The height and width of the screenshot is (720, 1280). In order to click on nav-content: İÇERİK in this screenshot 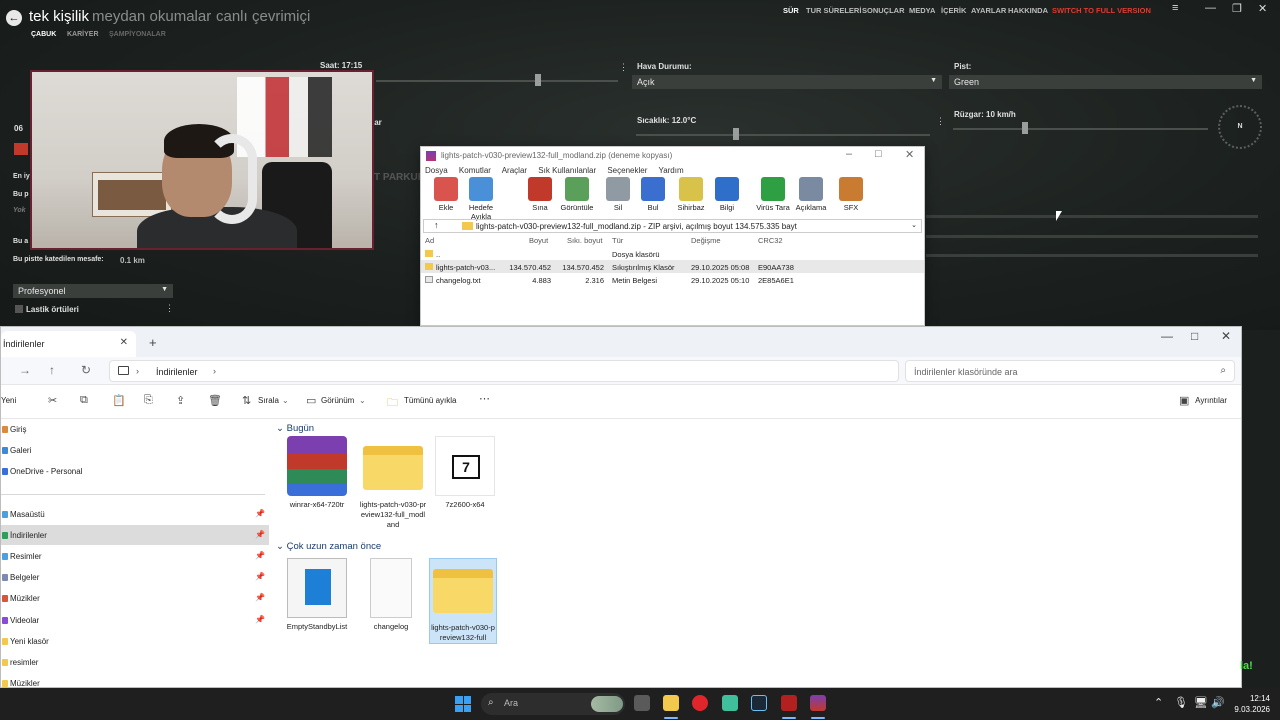, I will do `click(953, 10)`.